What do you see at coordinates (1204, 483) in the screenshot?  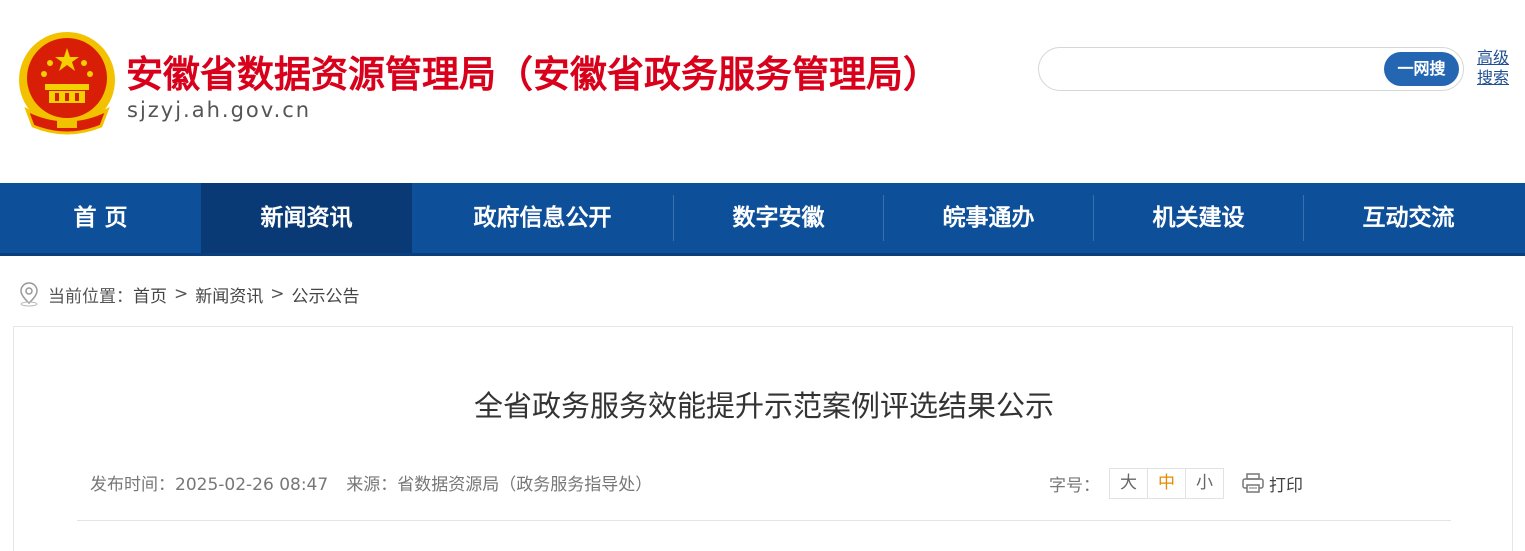 I see `font-size-small-button: 小` at bounding box center [1204, 483].